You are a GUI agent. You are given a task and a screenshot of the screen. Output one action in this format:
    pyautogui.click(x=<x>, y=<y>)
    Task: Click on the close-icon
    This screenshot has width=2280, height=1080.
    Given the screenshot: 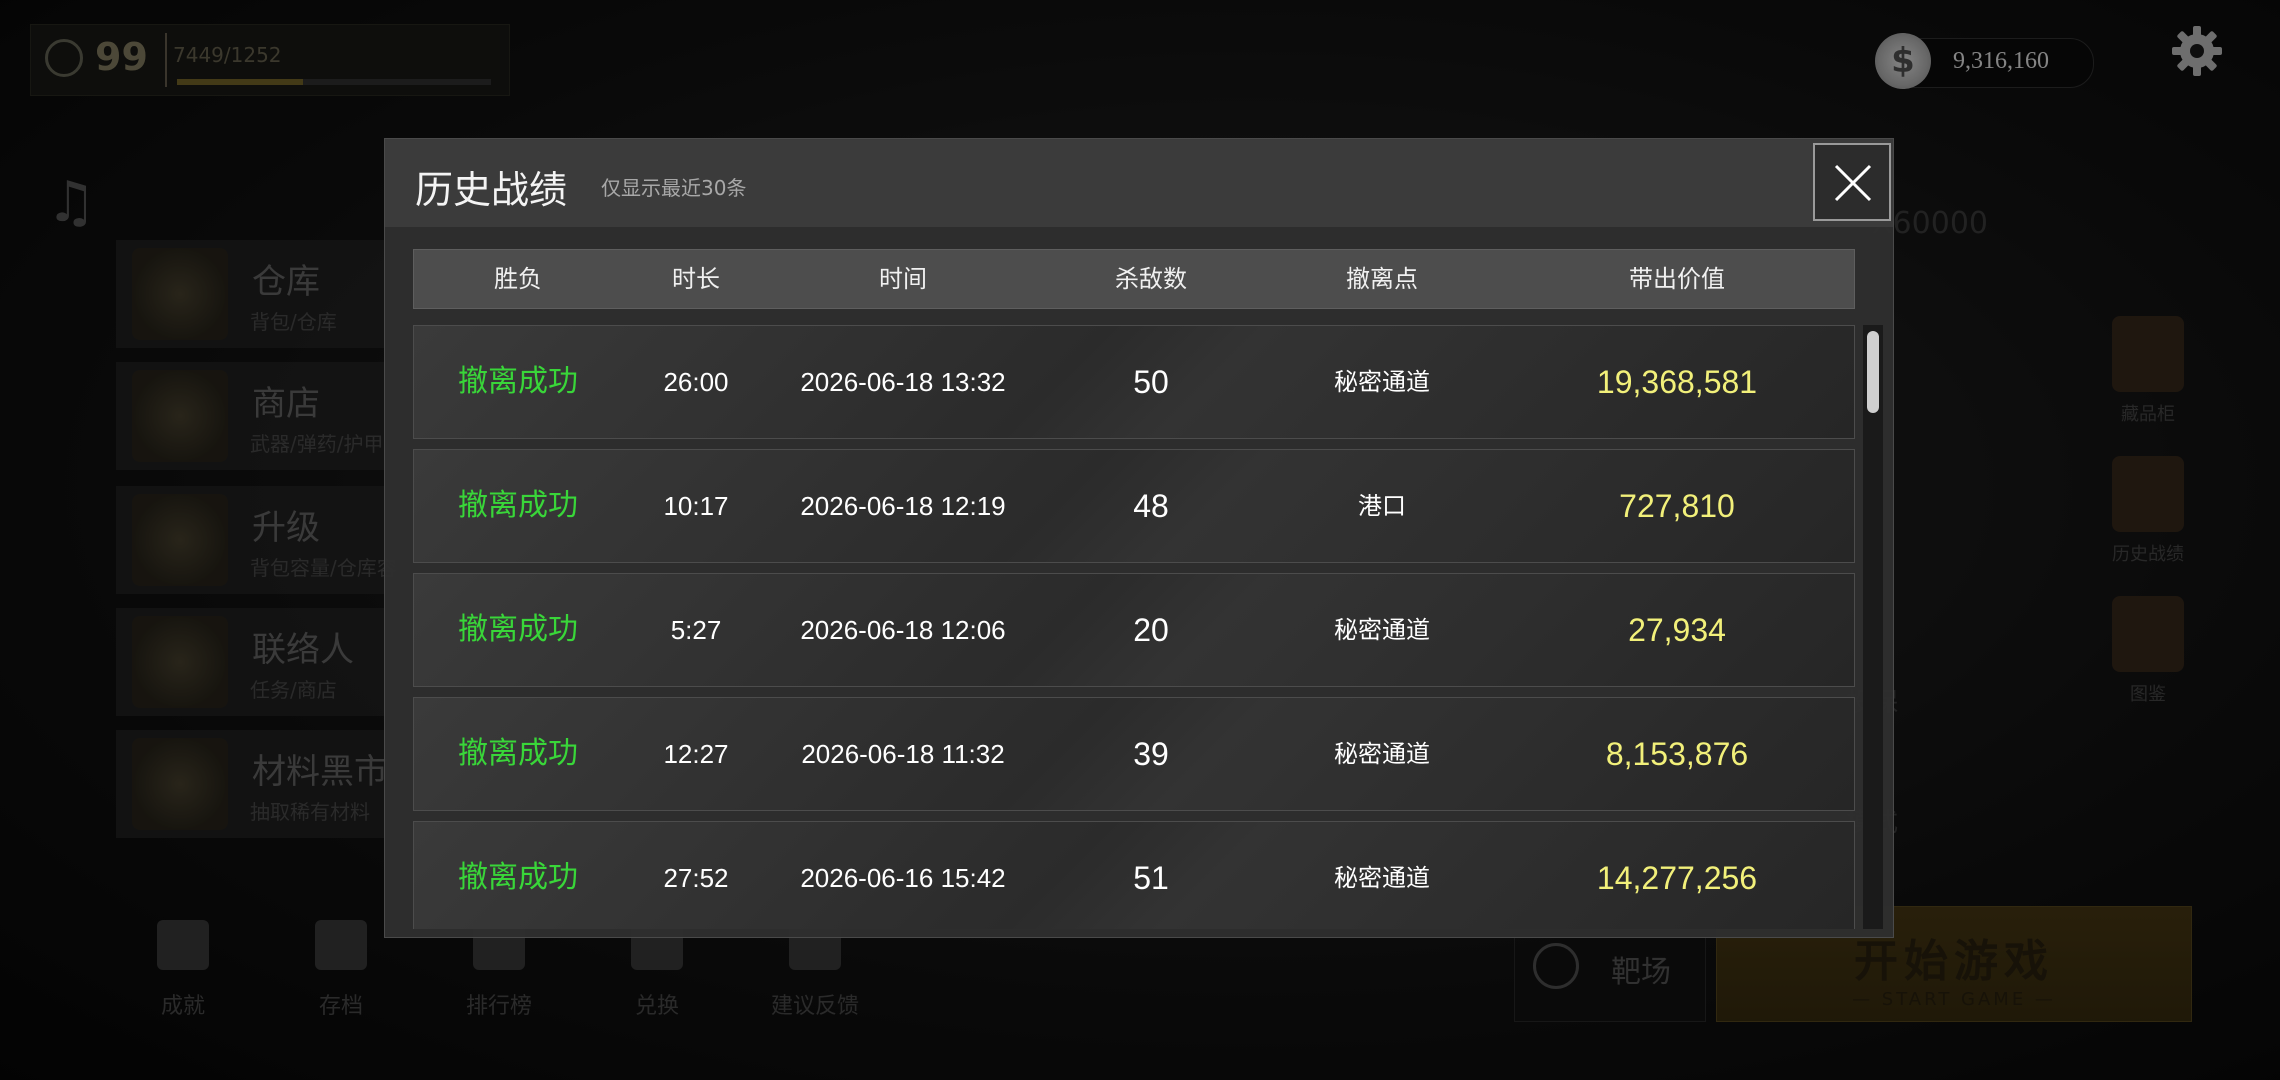 What is the action you would take?
    pyautogui.click(x=1853, y=183)
    